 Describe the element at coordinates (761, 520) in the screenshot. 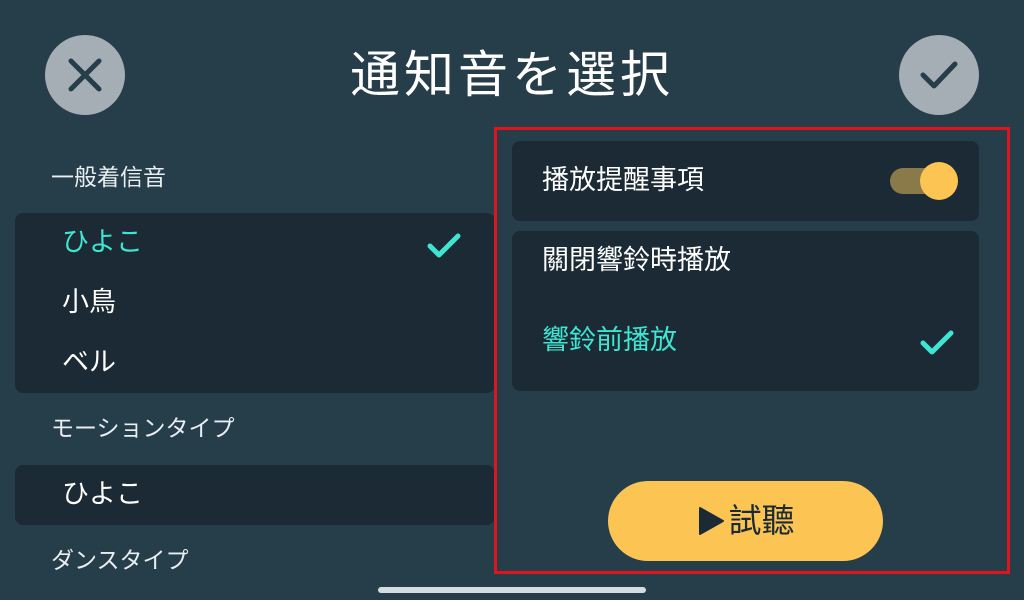

I see `listen-button-label: 試聽` at that location.